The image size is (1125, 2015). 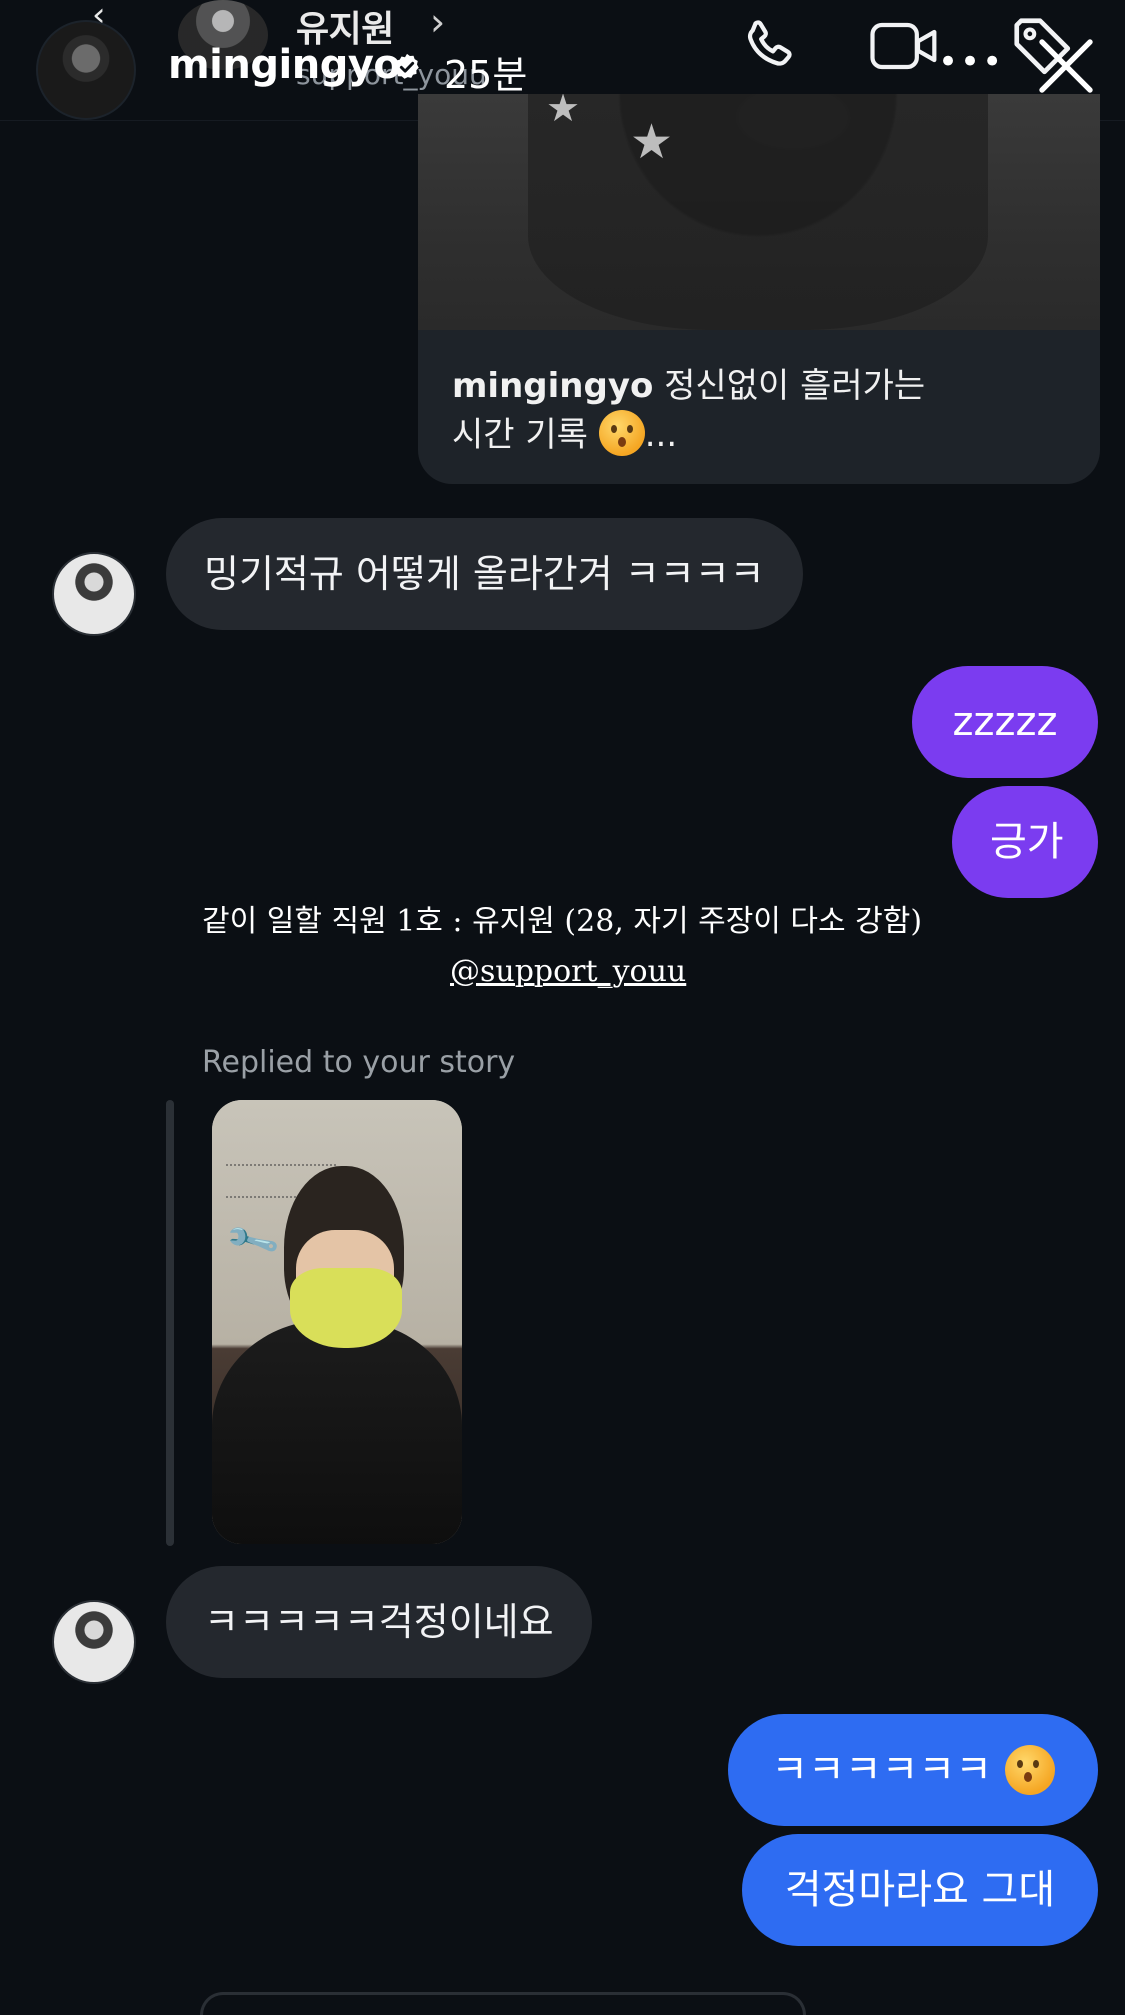 What do you see at coordinates (621, 433) in the screenshot?
I see `hushed-face-emoji-icon` at bounding box center [621, 433].